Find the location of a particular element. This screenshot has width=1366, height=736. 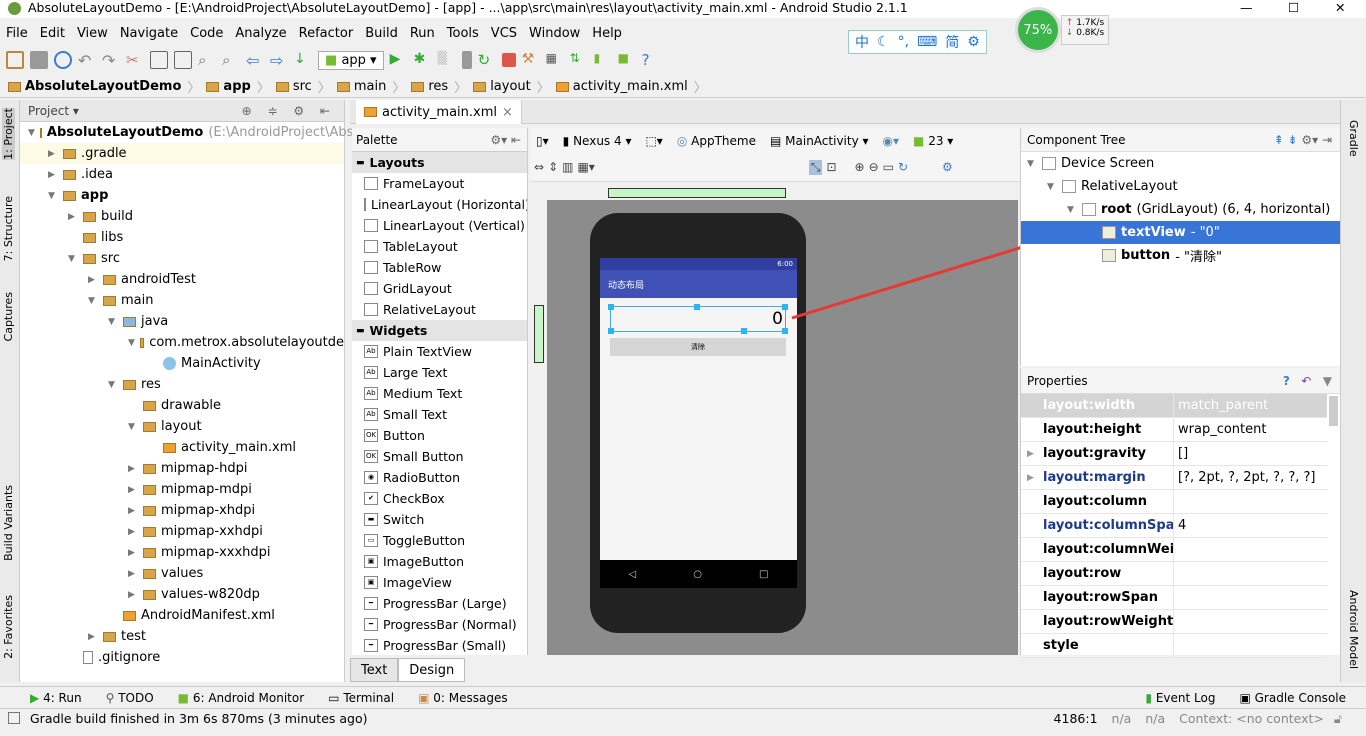

menu-code: Code is located at coordinates (206, 33).